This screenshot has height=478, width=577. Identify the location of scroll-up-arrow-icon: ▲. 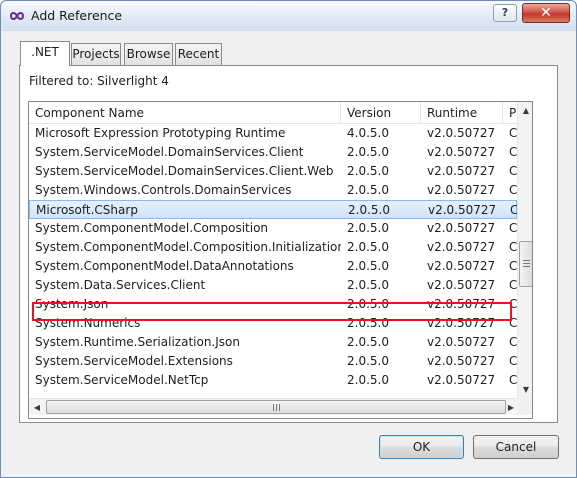
(525, 110).